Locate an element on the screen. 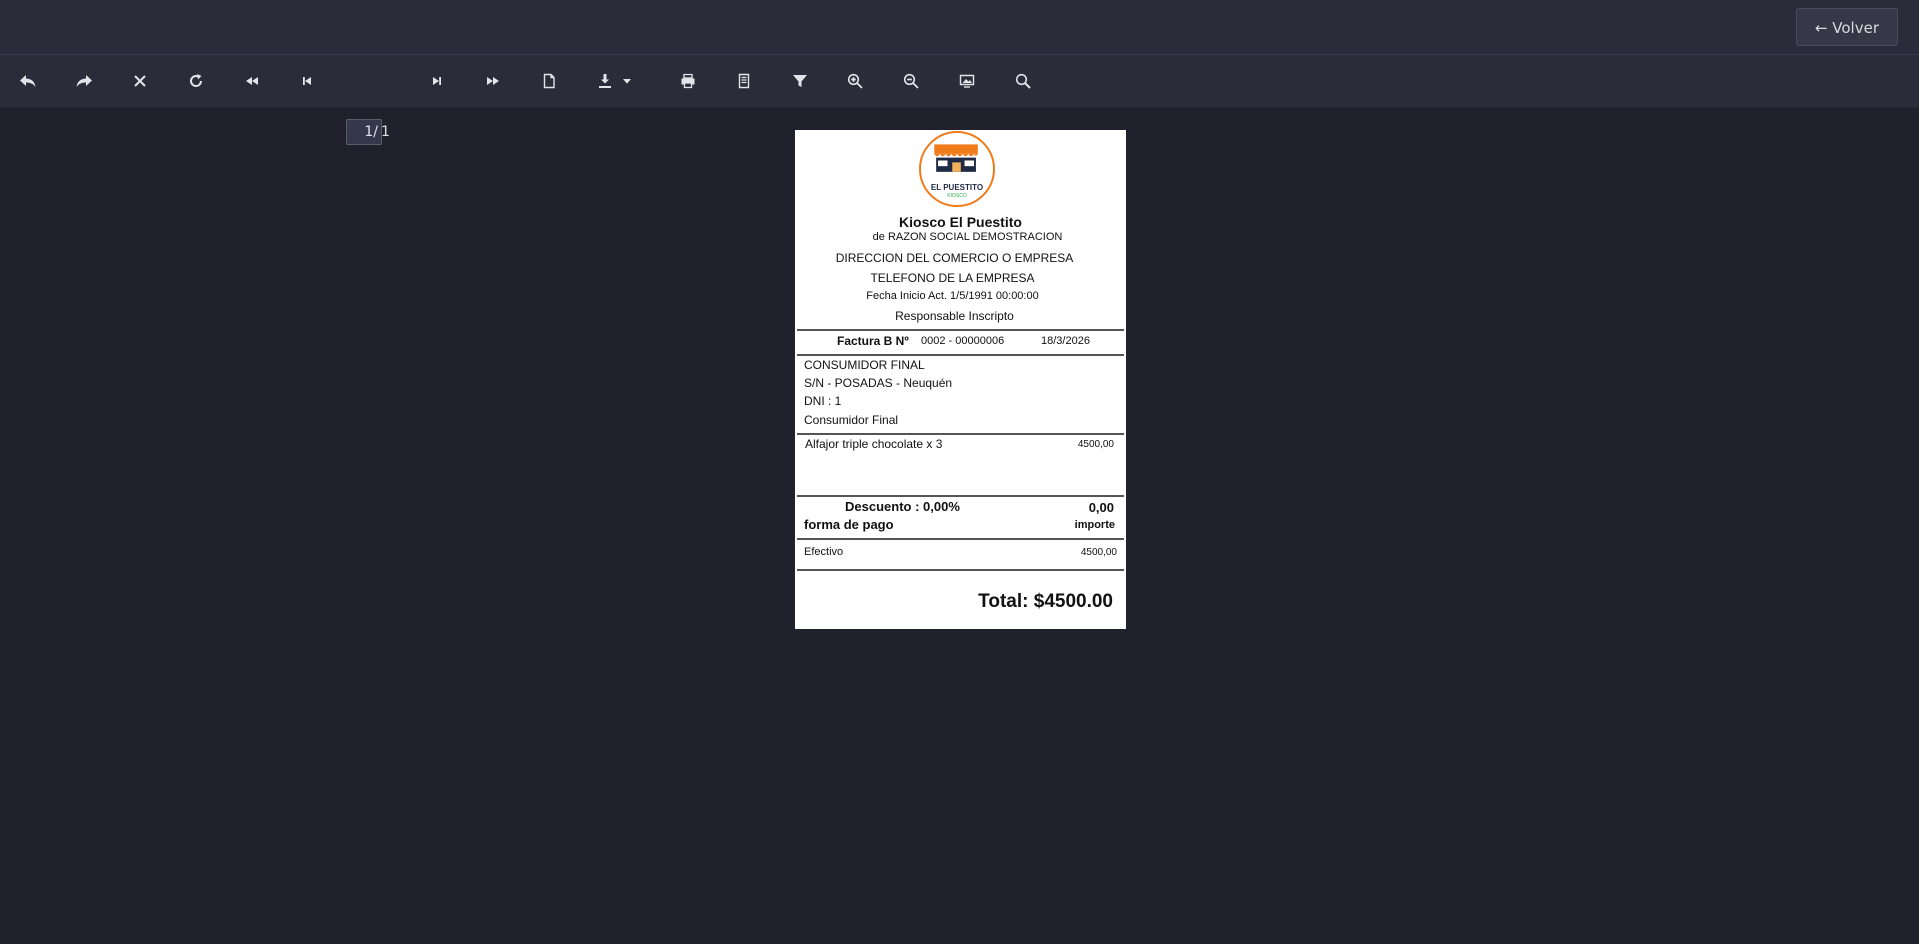 This screenshot has width=1919, height=944. first-page-icon is located at coordinates (307, 81).